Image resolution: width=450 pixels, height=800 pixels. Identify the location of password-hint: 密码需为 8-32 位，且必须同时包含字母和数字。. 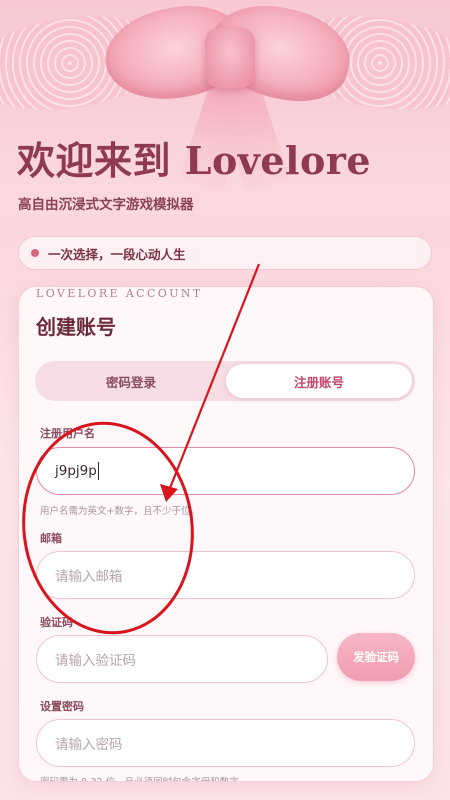
(144, 777).